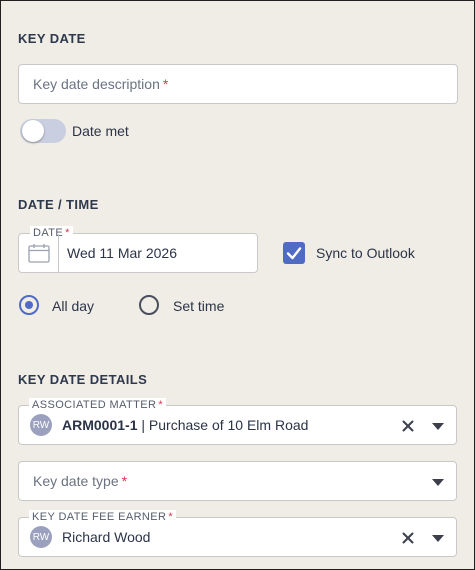 This screenshot has width=475, height=570. Describe the element at coordinates (238, 84) in the screenshot. I see `key-date-description-input: Key date description *` at that location.